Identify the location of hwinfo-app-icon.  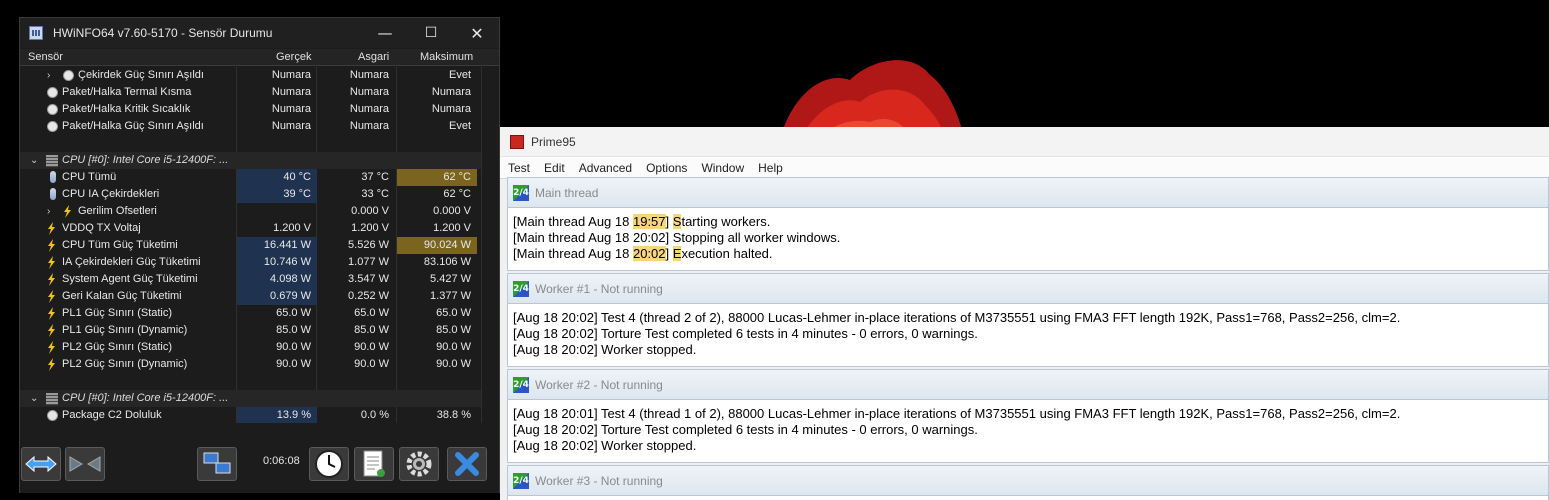
(36, 33).